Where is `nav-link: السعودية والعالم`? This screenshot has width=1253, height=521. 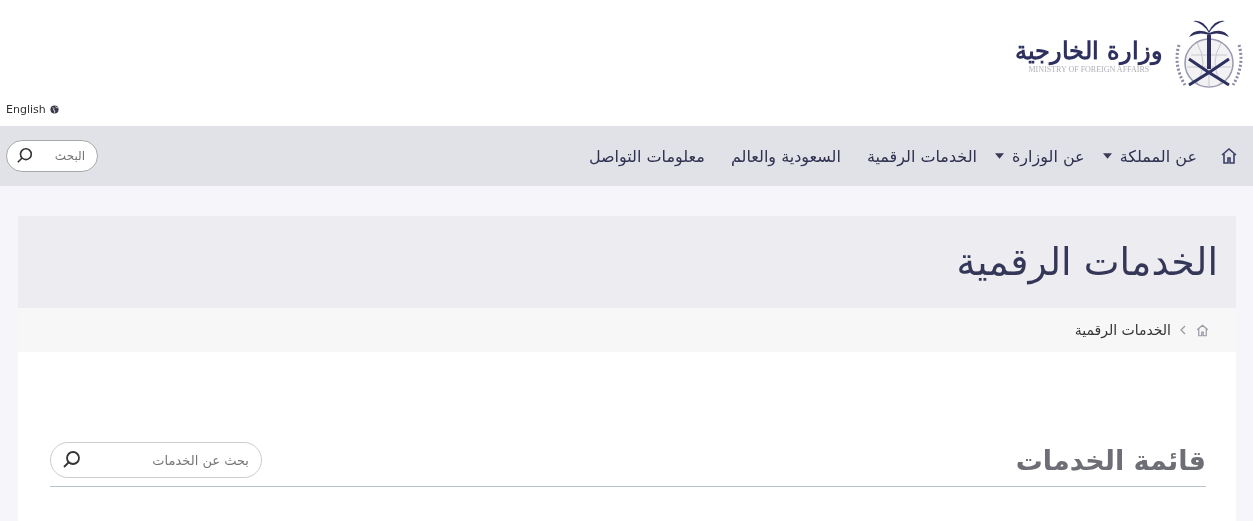 nav-link: السعودية والعالم is located at coordinates (785, 156).